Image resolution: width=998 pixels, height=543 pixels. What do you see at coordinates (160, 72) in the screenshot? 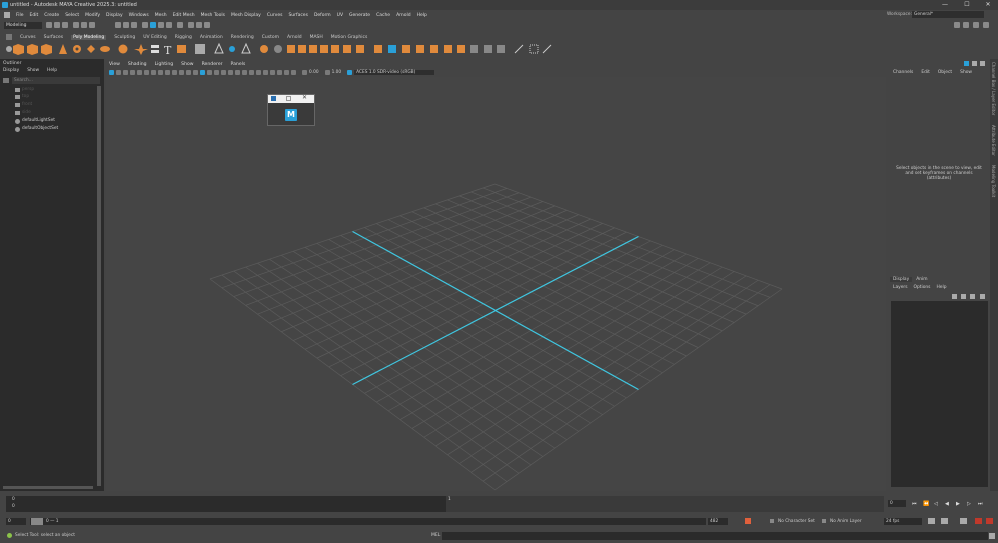
I see `film-gate-icon` at bounding box center [160, 72].